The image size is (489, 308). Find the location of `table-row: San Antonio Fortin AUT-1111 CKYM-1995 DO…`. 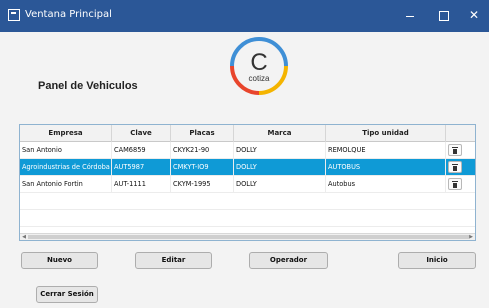

table-row: San Antonio Fortin AUT-1111 CKYM-1995 DO… is located at coordinates (247, 184).